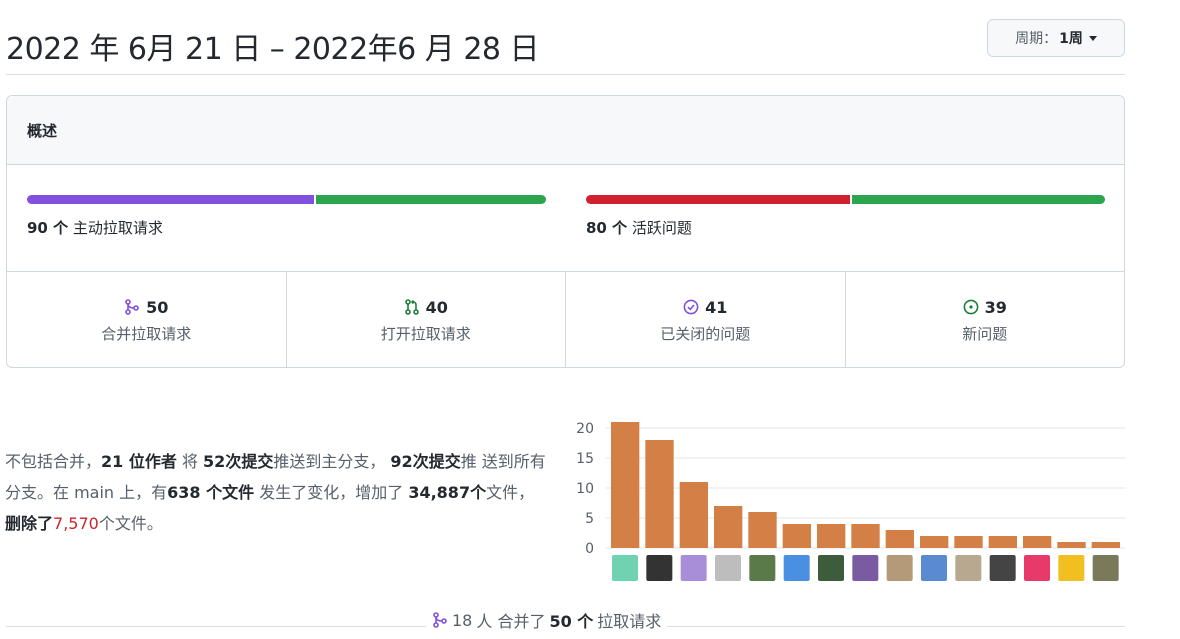 Image resolution: width=1180 pixels, height=639 pixels. I want to click on overview-heading: 概述, so click(565, 130).